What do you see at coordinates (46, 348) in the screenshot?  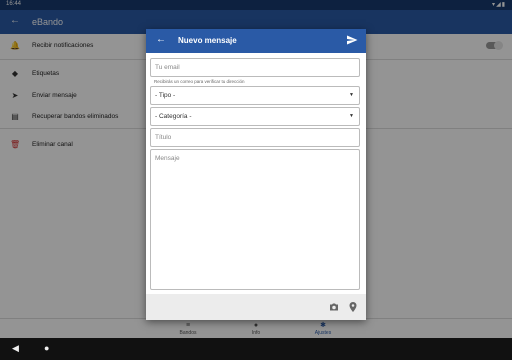 I see `home-circle-icon: ●` at bounding box center [46, 348].